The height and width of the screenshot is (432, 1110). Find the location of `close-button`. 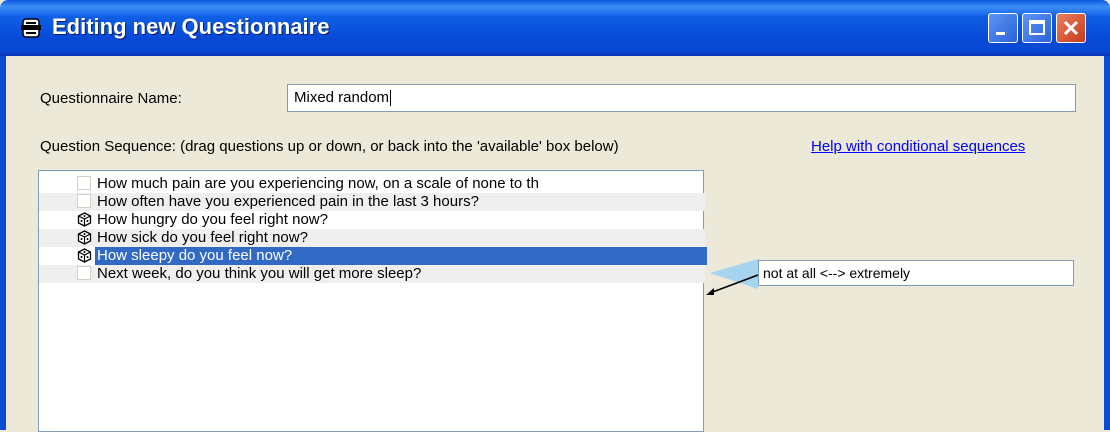

close-button is located at coordinates (1071, 28).